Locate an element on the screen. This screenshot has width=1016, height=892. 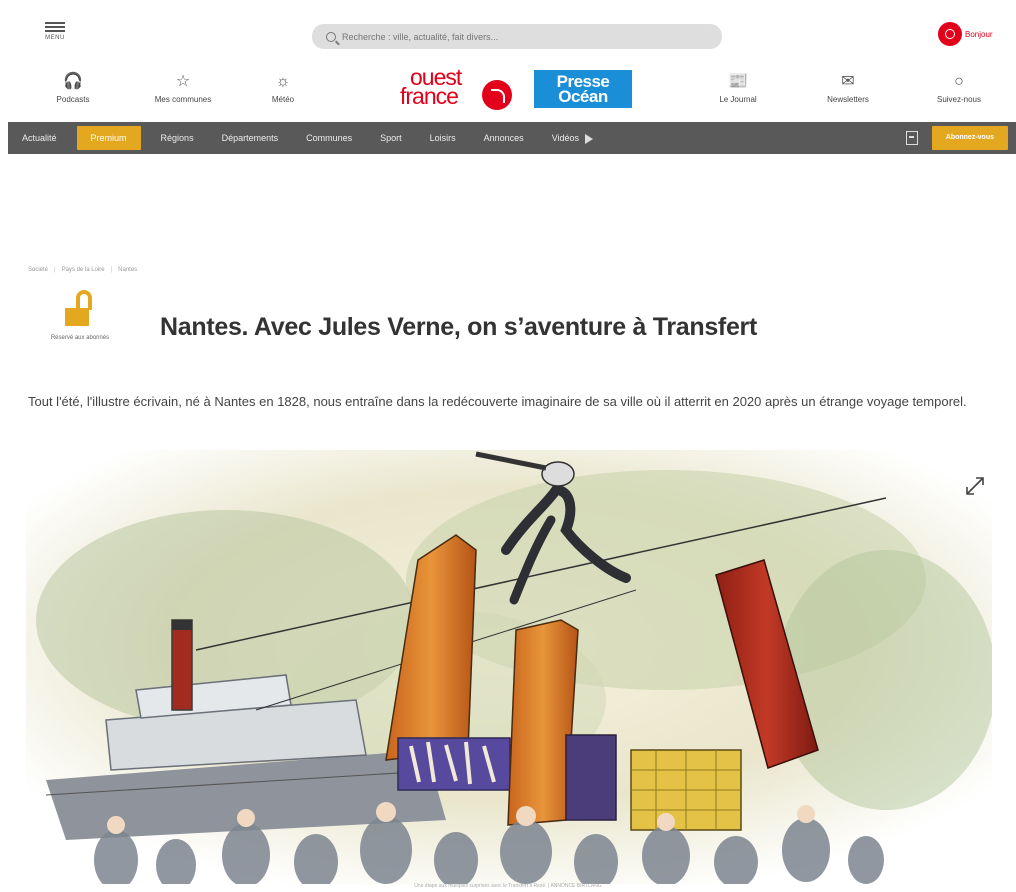
nav-item-videos: Vidéos is located at coordinates (572, 138).